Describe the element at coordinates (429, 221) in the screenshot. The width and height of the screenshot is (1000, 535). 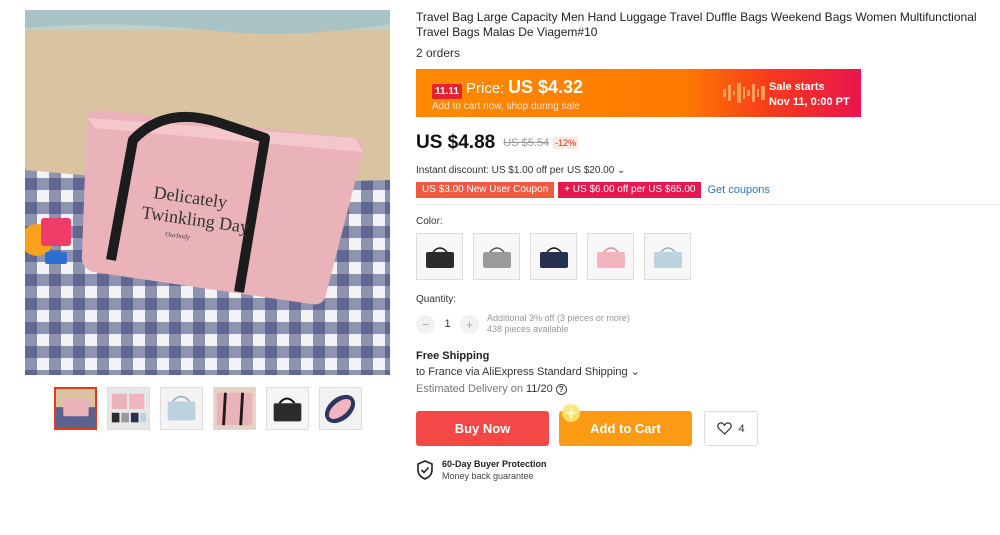
I see `color-label: Color:` at that location.